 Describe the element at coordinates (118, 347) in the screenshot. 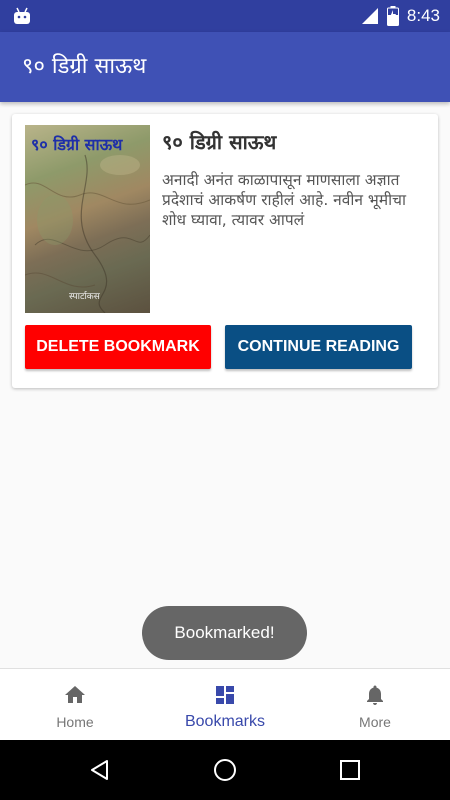

I see `delete-bookmark-button: DELETE BOOKMARK` at that location.